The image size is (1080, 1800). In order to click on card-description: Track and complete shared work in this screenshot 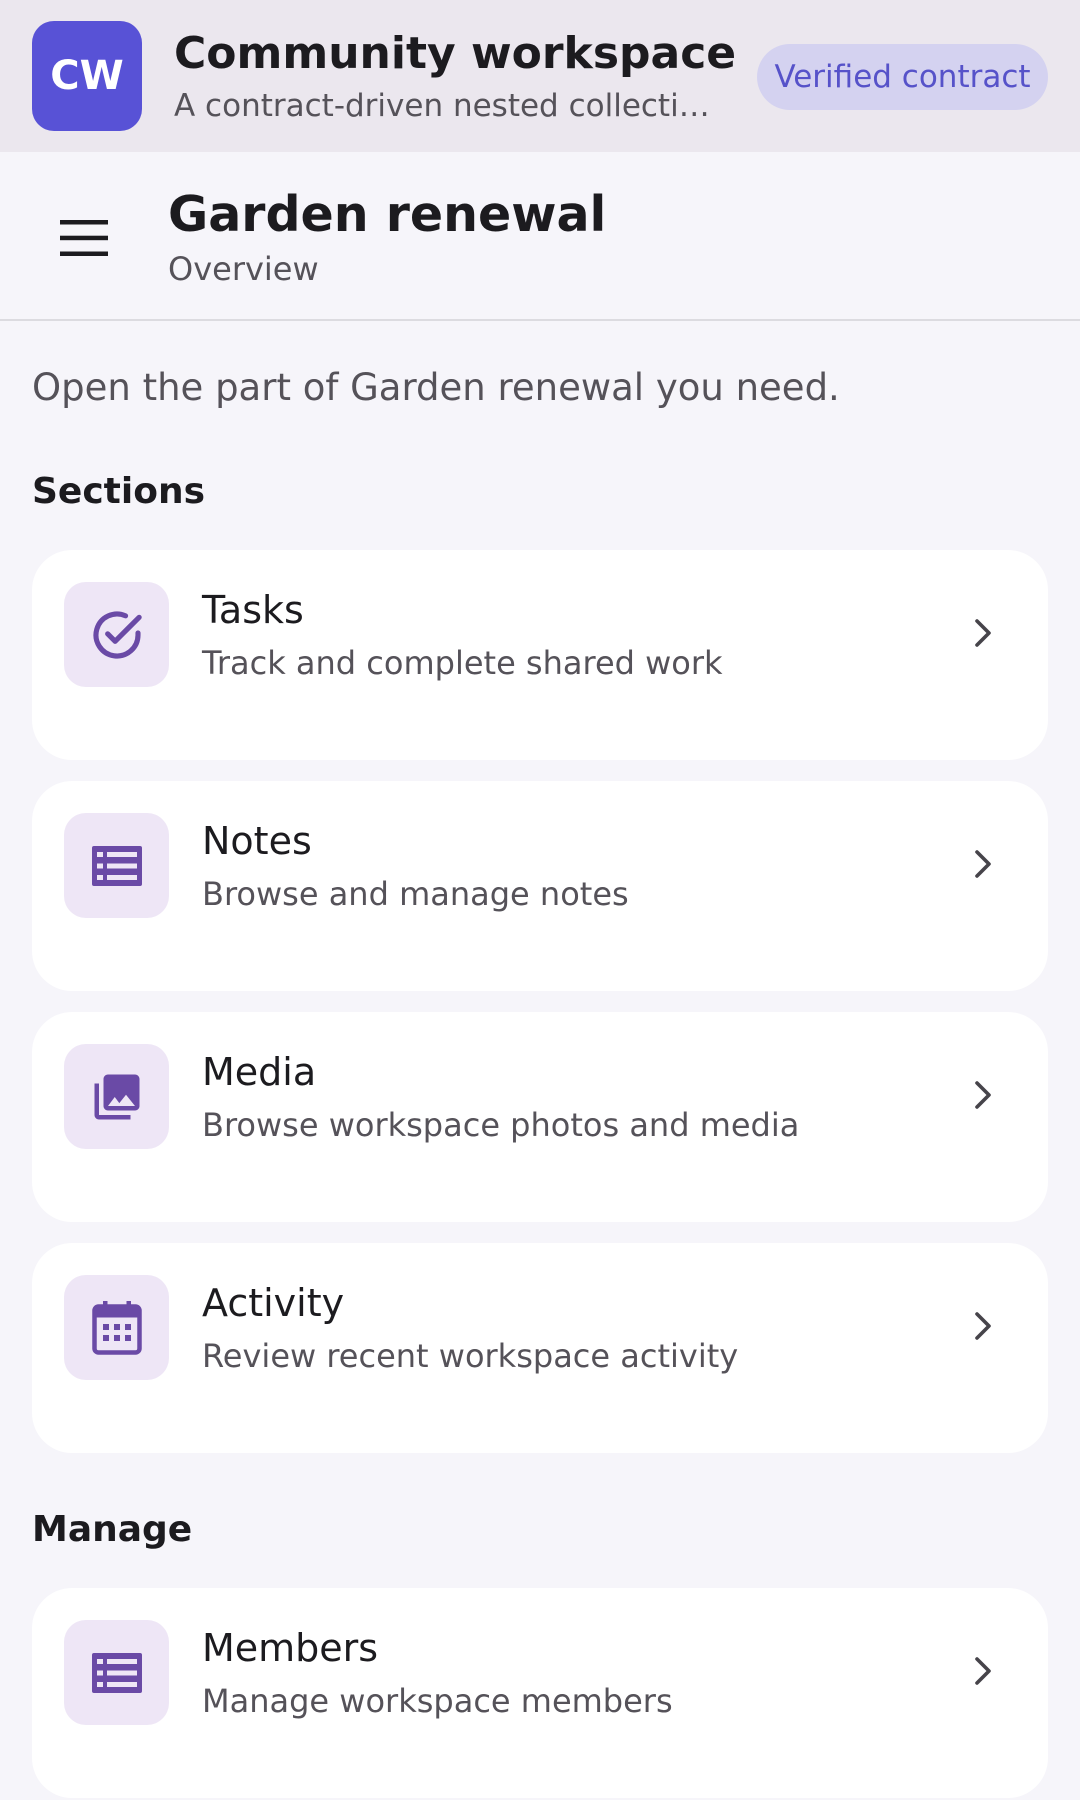, I will do `click(462, 663)`.